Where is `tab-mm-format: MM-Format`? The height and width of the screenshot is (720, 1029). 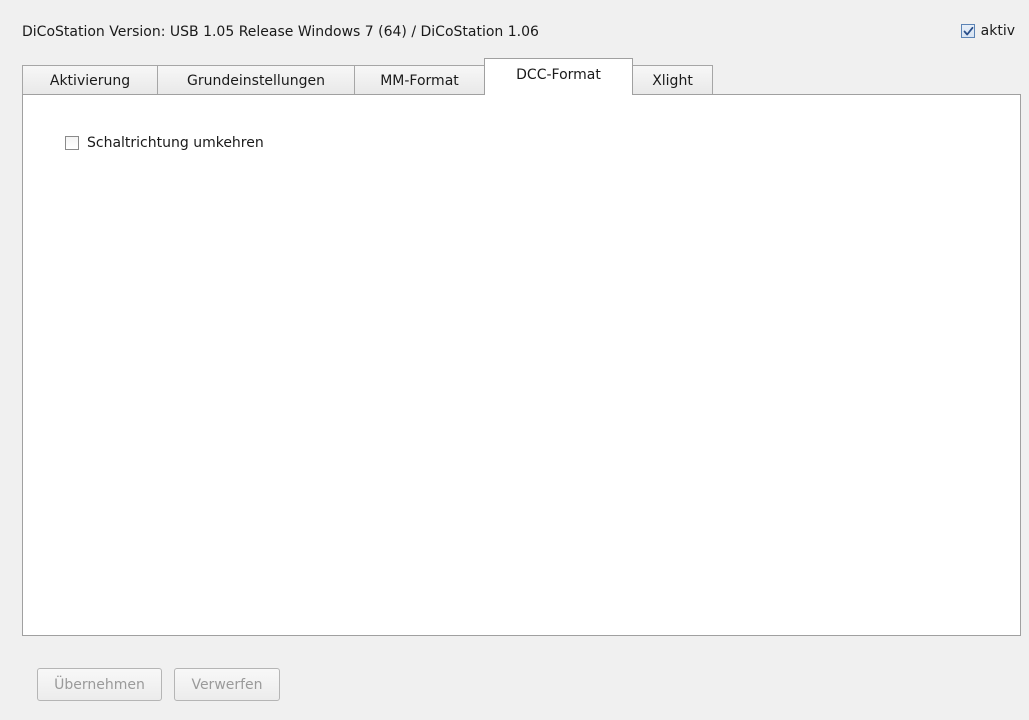 tab-mm-format: MM-Format is located at coordinates (419, 80).